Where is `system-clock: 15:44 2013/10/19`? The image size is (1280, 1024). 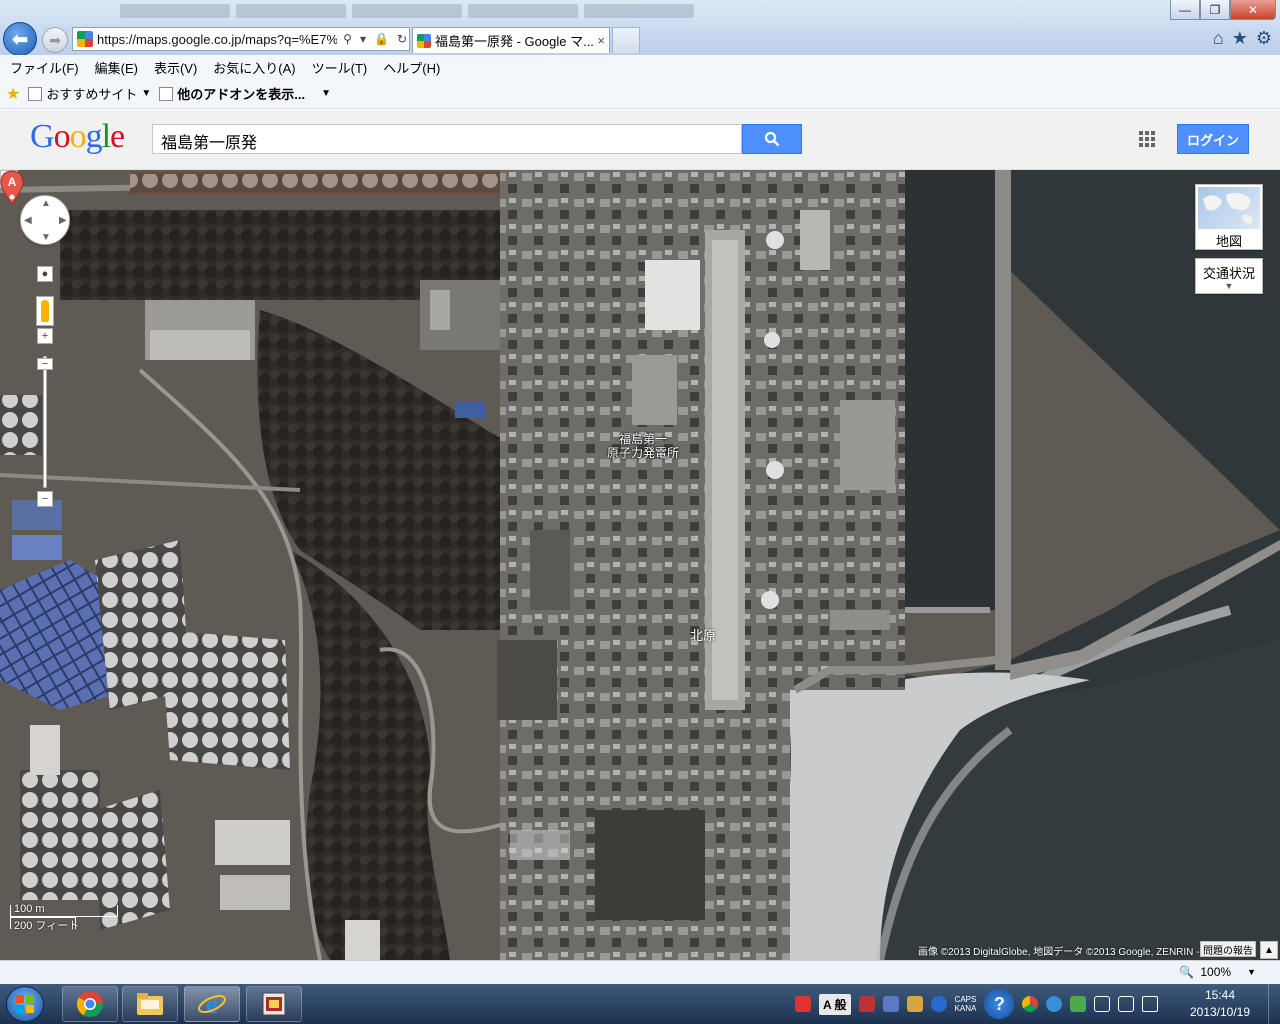
system-clock: 15:44 2013/10/19 is located at coordinates (1220, 1004).